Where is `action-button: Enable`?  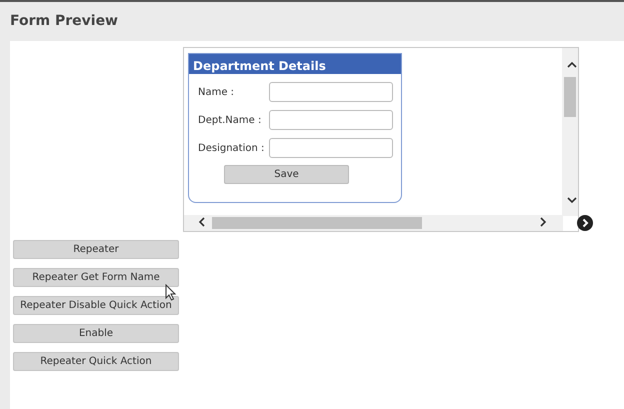 action-button: Enable is located at coordinates (96, 333).